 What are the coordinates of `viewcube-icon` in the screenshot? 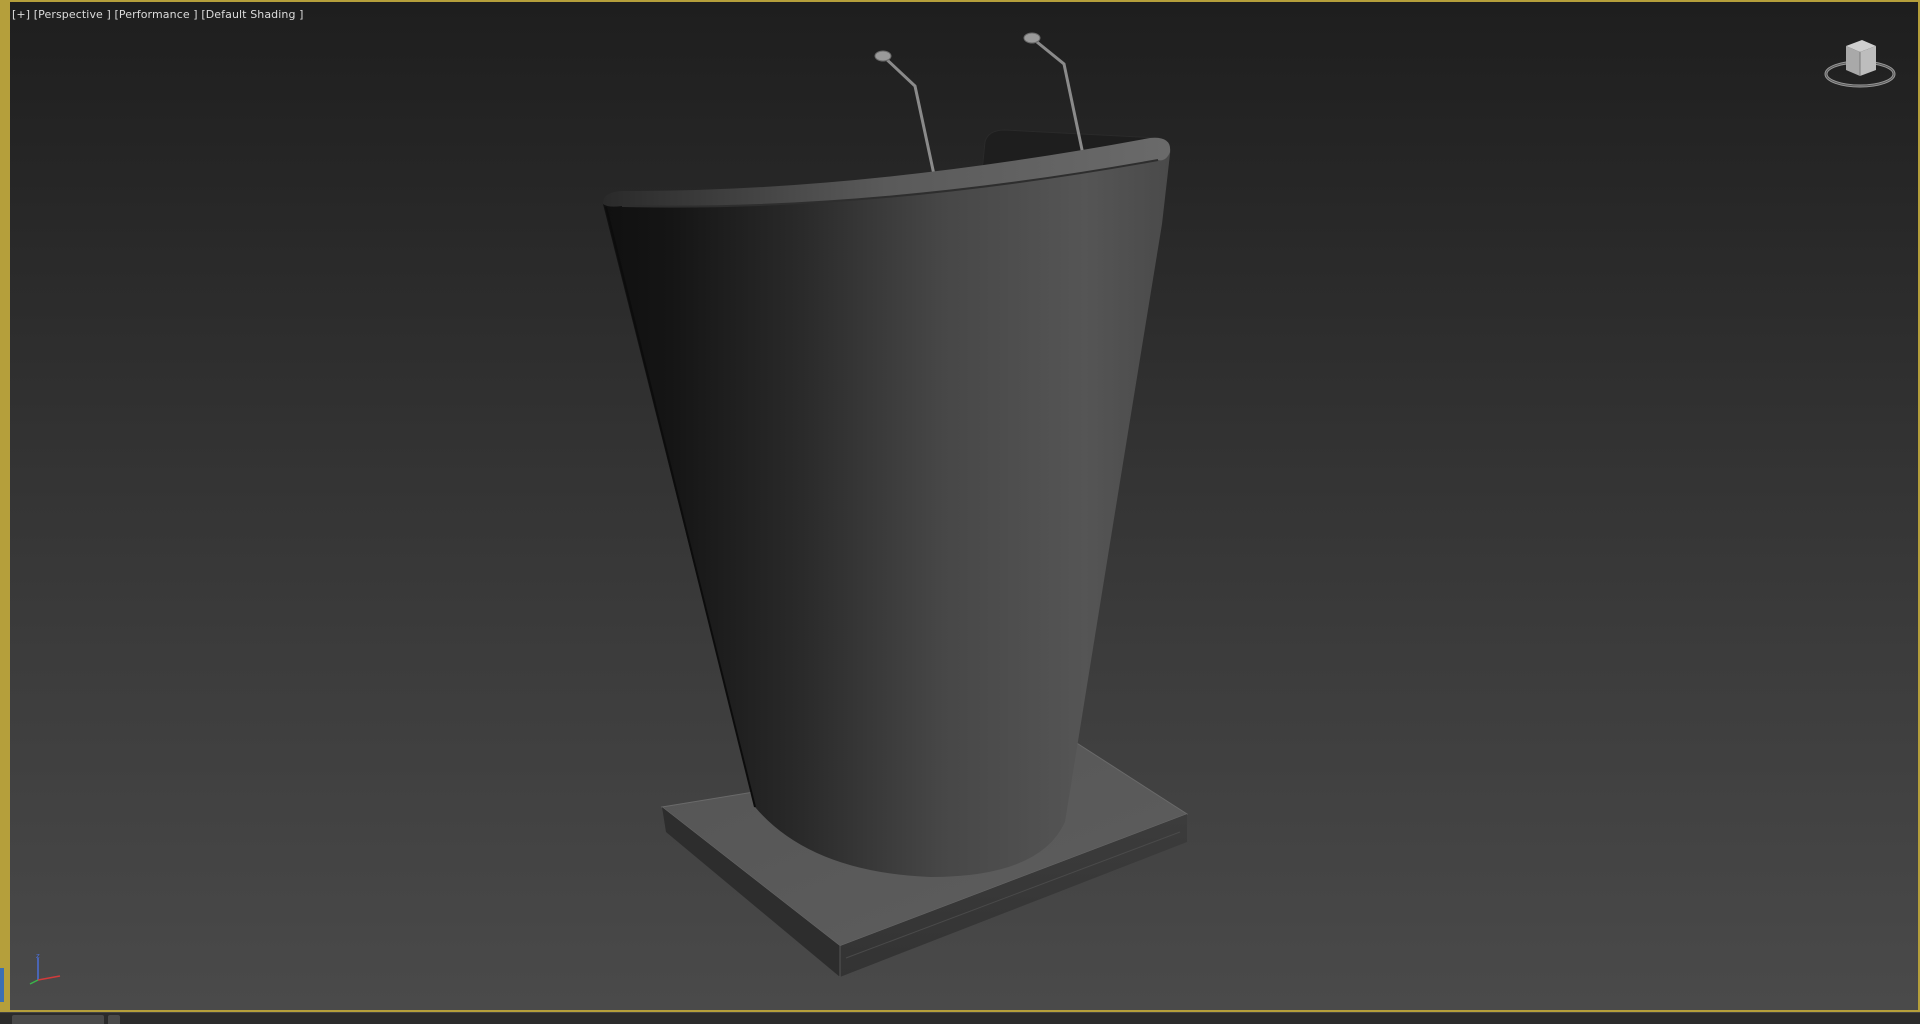 It's located at (1860, 61).